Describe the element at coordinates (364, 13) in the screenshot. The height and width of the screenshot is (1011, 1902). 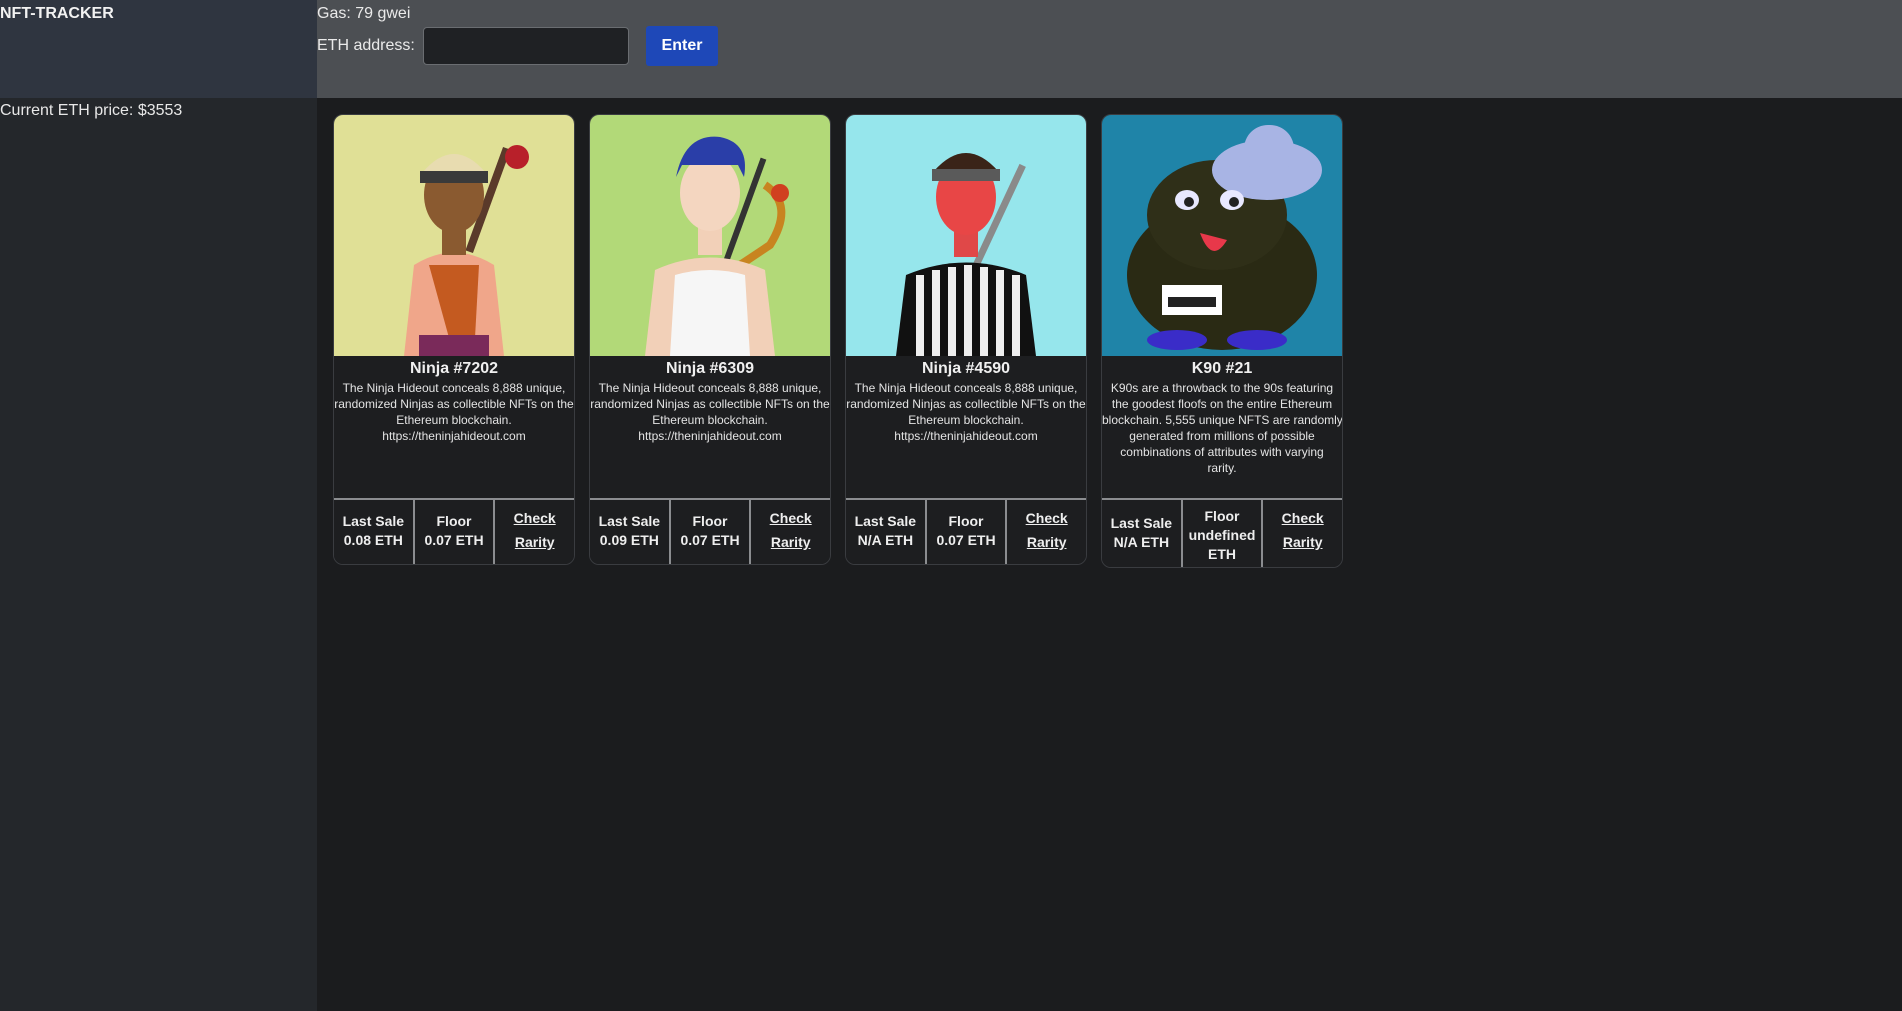
I see `gas-price-text: Gas: 79 gwei` at that location.